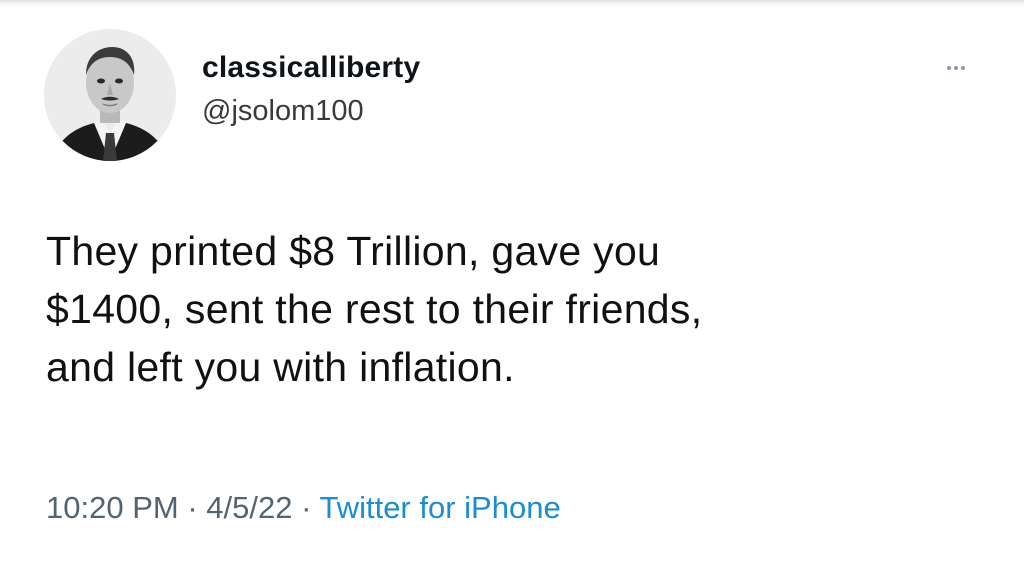 Image resolution: width=1024 pixels, height=587 pixels. What do you see at coordinates (439, 507) in the screenshot?
I see `tweet-source-link: Twitter for iPhone` at bounding box center [439, 507].